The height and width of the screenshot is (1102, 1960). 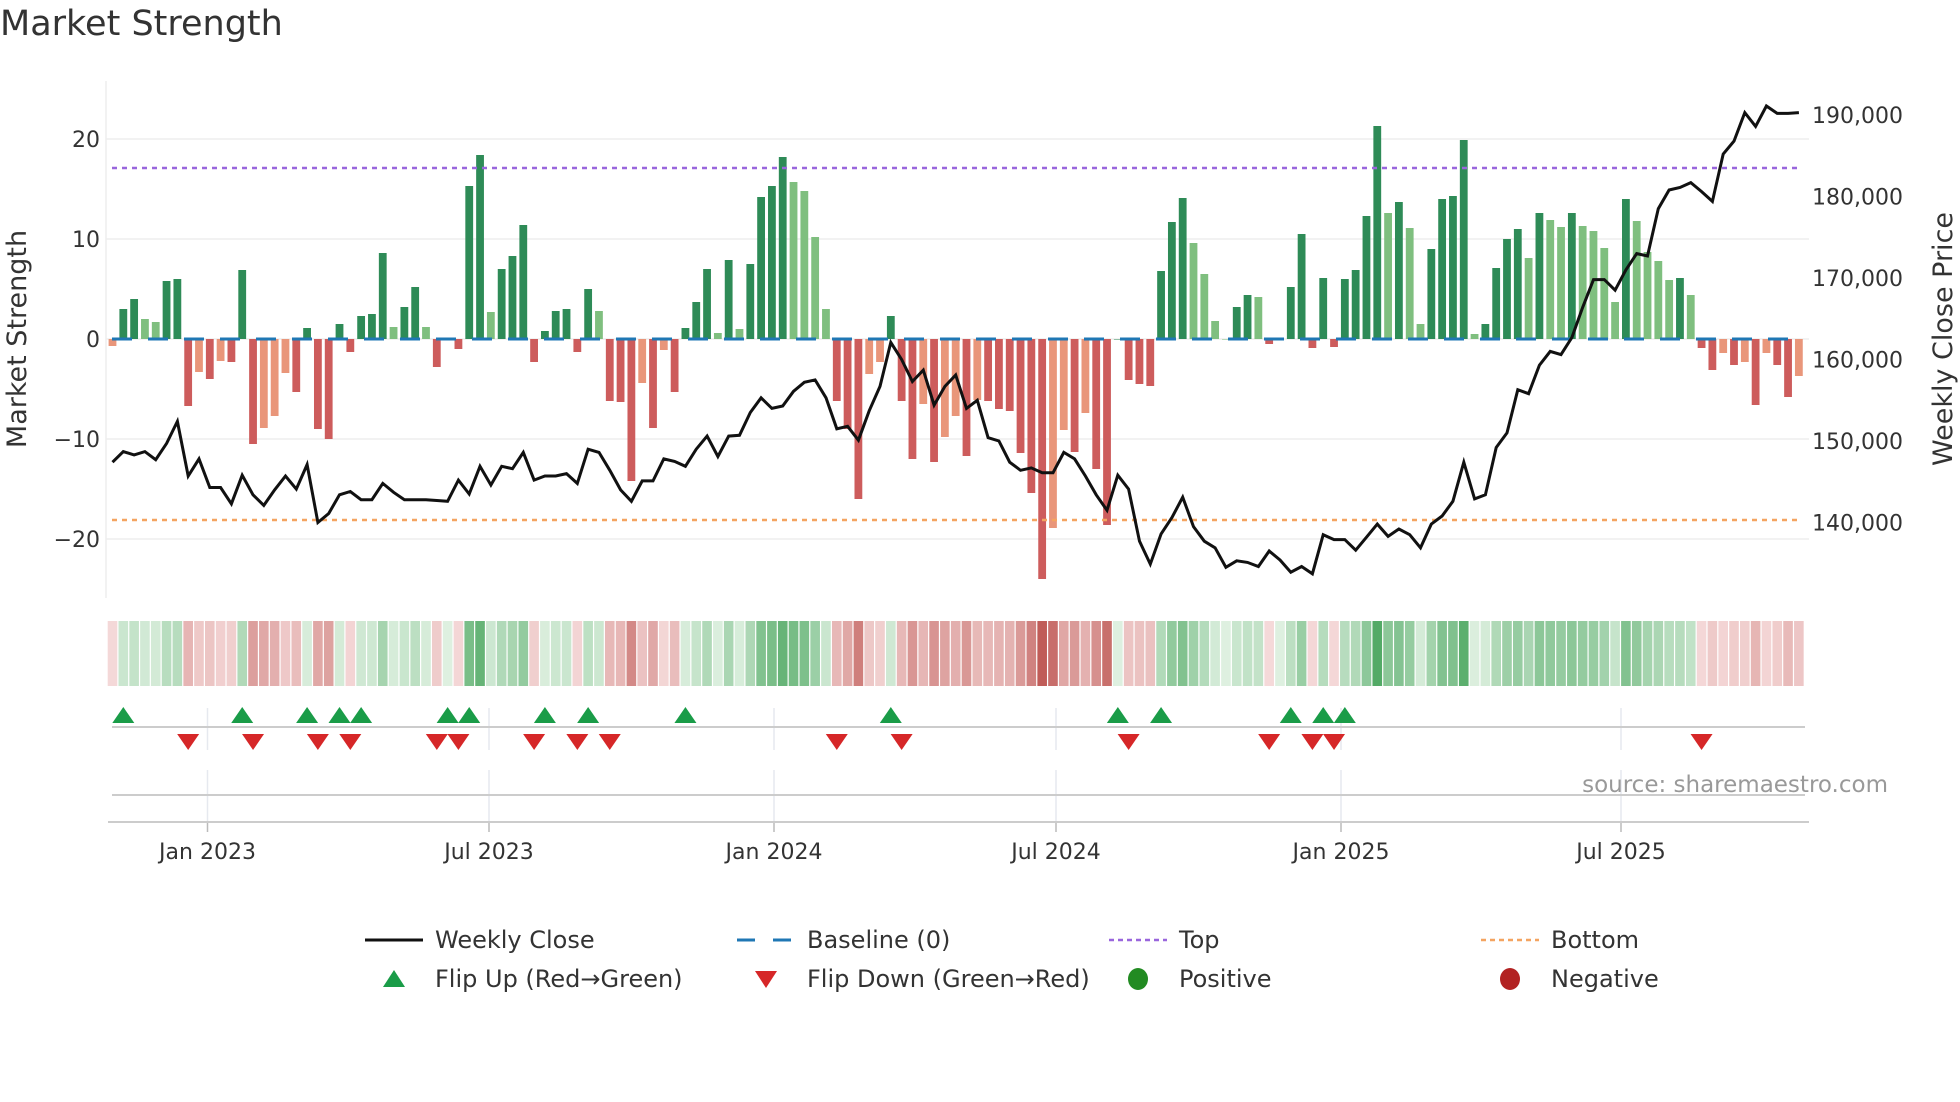 What do you see at coordinates (843, 940) in the screenshot?
I see `legend-item: Baseline (0)` at bounding box center [843, 940].